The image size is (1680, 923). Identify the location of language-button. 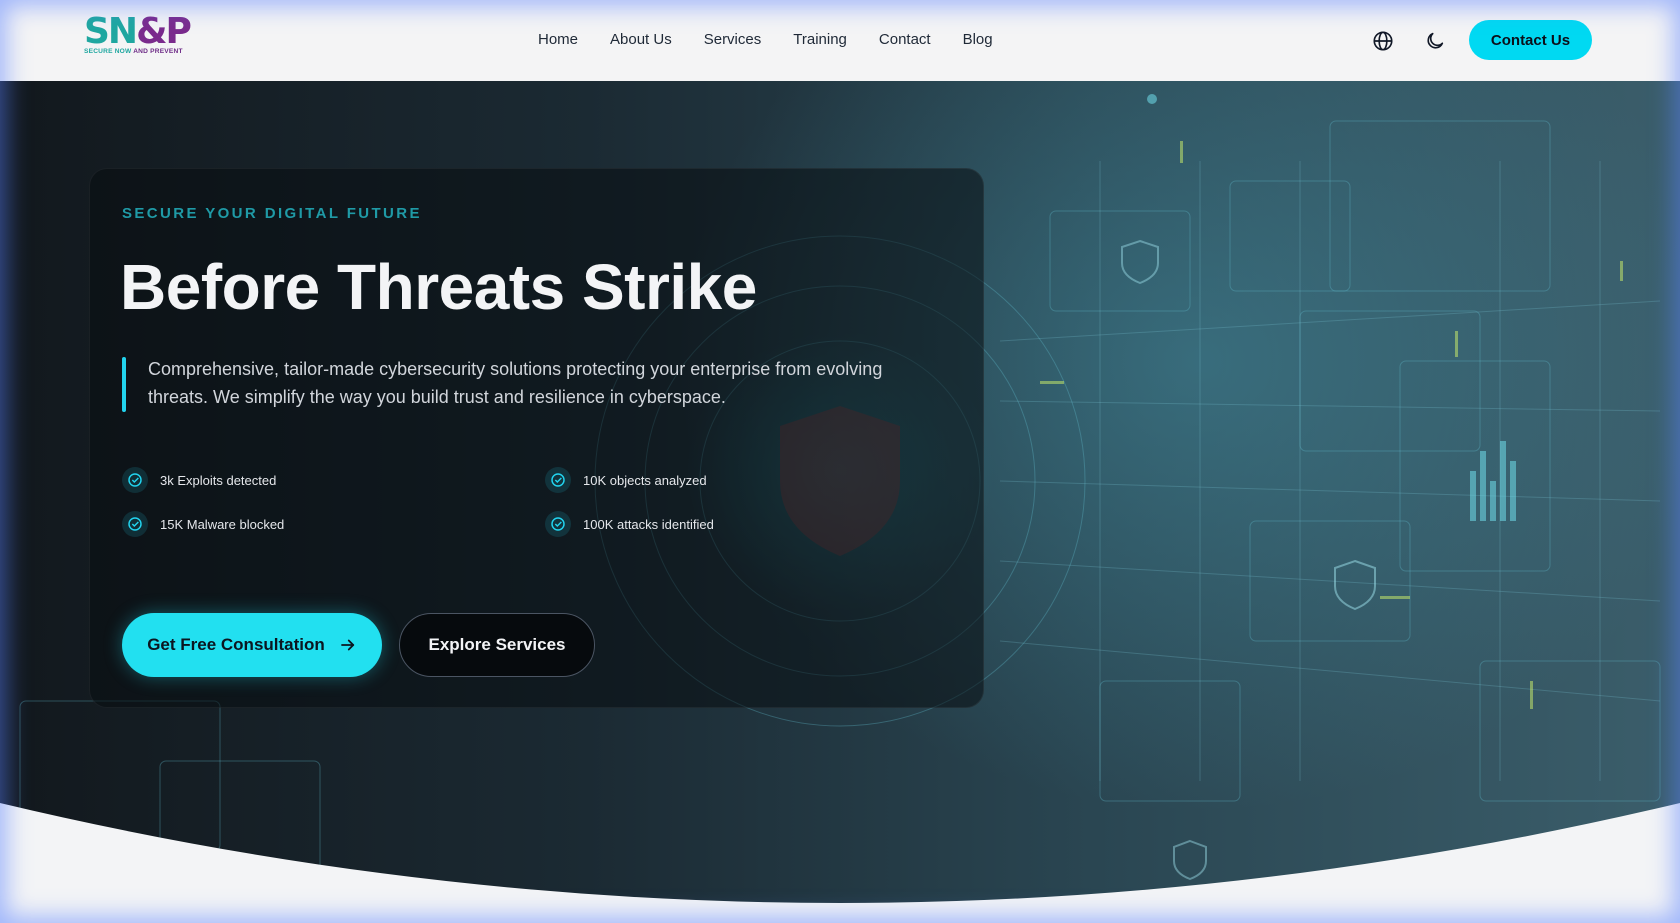
(1383, 41).